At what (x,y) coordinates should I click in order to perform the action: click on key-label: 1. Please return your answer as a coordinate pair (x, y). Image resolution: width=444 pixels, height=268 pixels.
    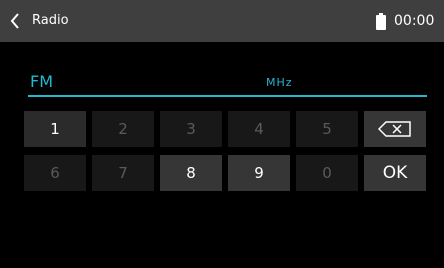
    Looking at the image, I should click on (55, 129).